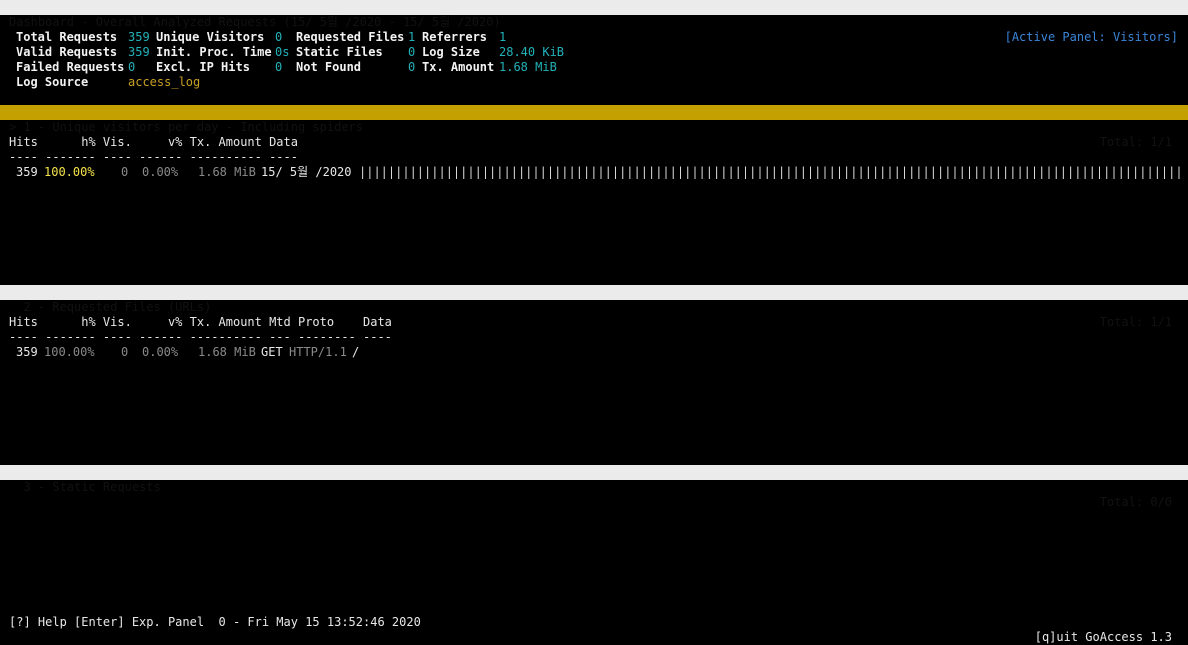 Image resolution: width=1188 pixels, height=645 pixels. What do you see at coordinates (1103, 637) in the screenshot?
I see `footer-quit: [q]uit GoAccess 1.3` at bounding box center [1103, 637].